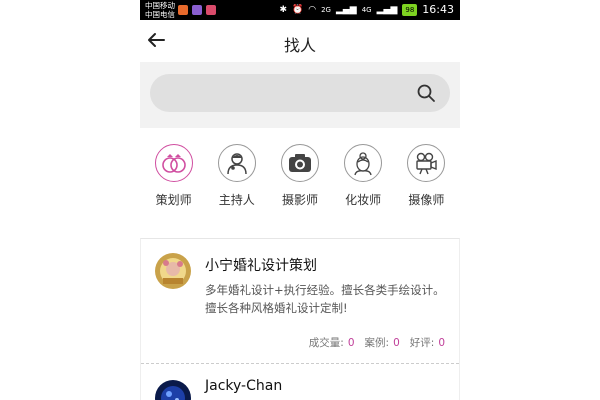 Image resolution: width=600 pixels, height=400 pixels. I want to click on clock: 16:43, so click(438, 9).